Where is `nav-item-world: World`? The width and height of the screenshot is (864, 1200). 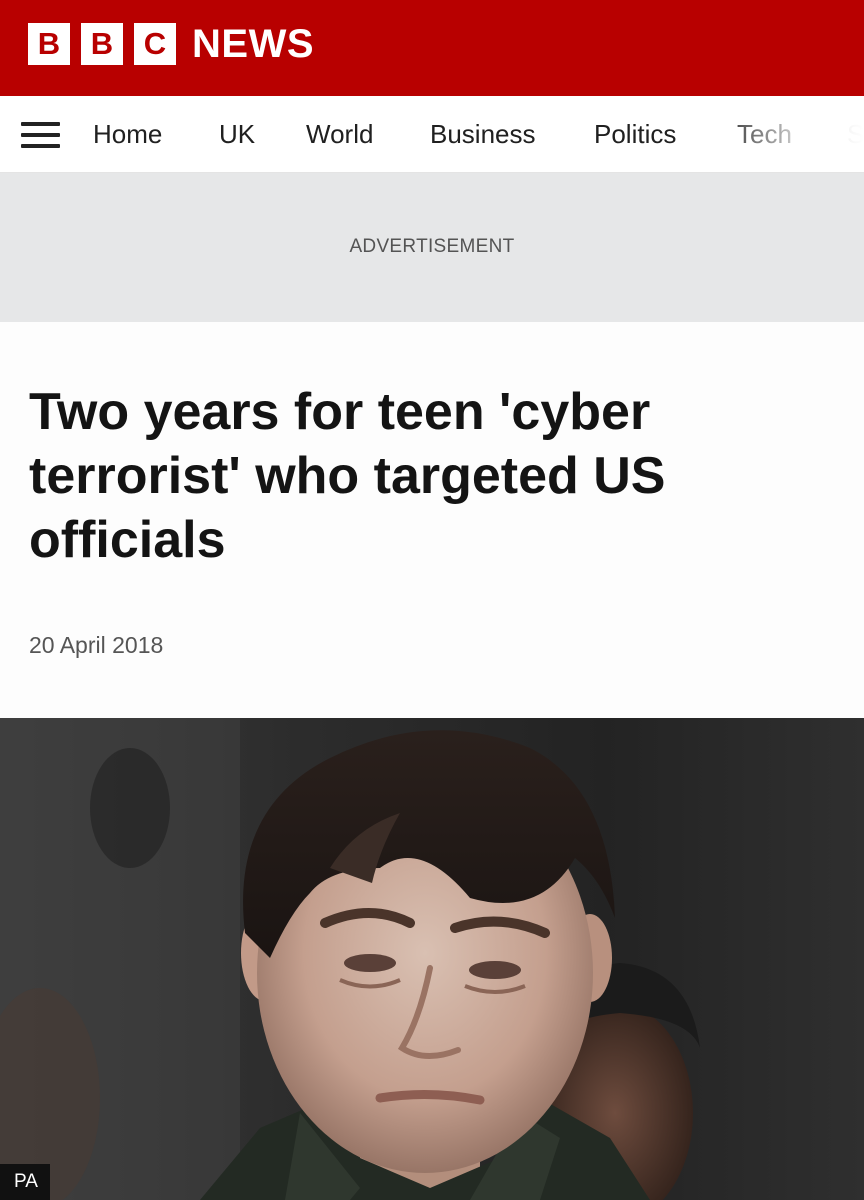 nav-item-world: World is located at coordinates (339, 134).